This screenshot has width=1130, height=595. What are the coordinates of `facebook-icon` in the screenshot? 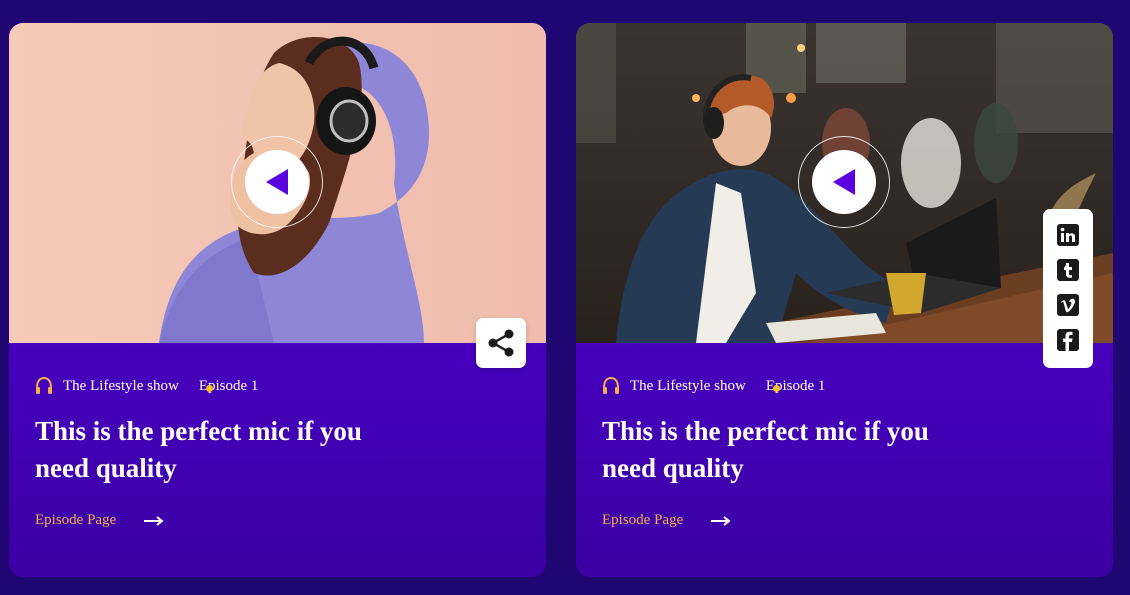 It's located at (1068, 340).